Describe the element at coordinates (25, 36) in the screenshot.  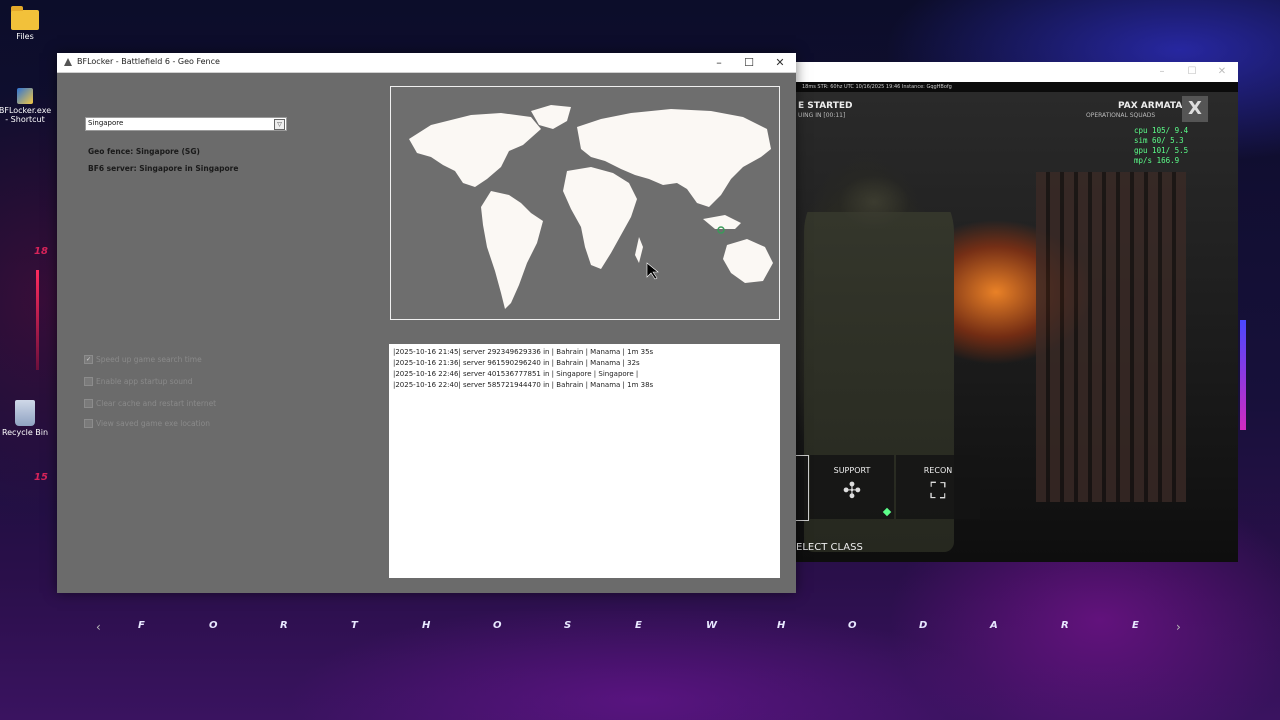
I see `desktop-icon-label: Files` at that location.